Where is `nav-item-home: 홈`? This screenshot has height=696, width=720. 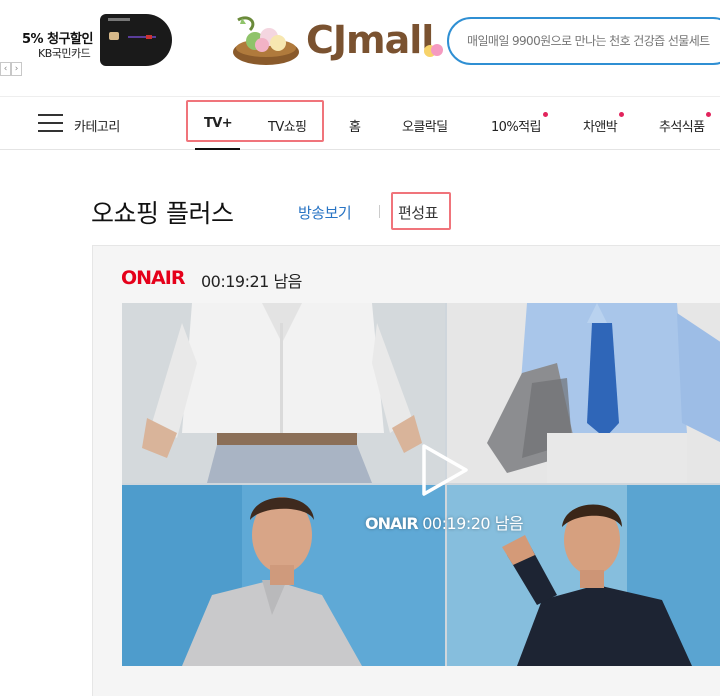
nav-item-home: 홈 is located at coordinates (355, 125).